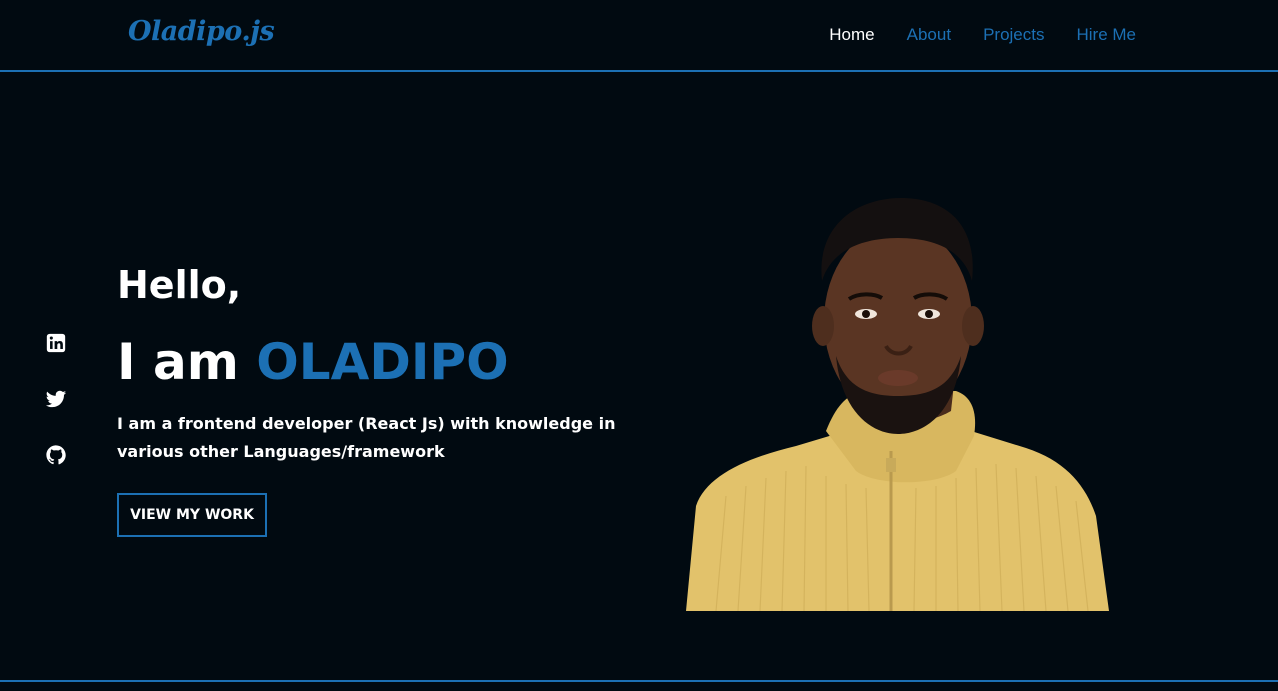  What do you see at coordinates (57, 455) in the screenshot?
I see `github-icon` at bounding box center [57, 455].